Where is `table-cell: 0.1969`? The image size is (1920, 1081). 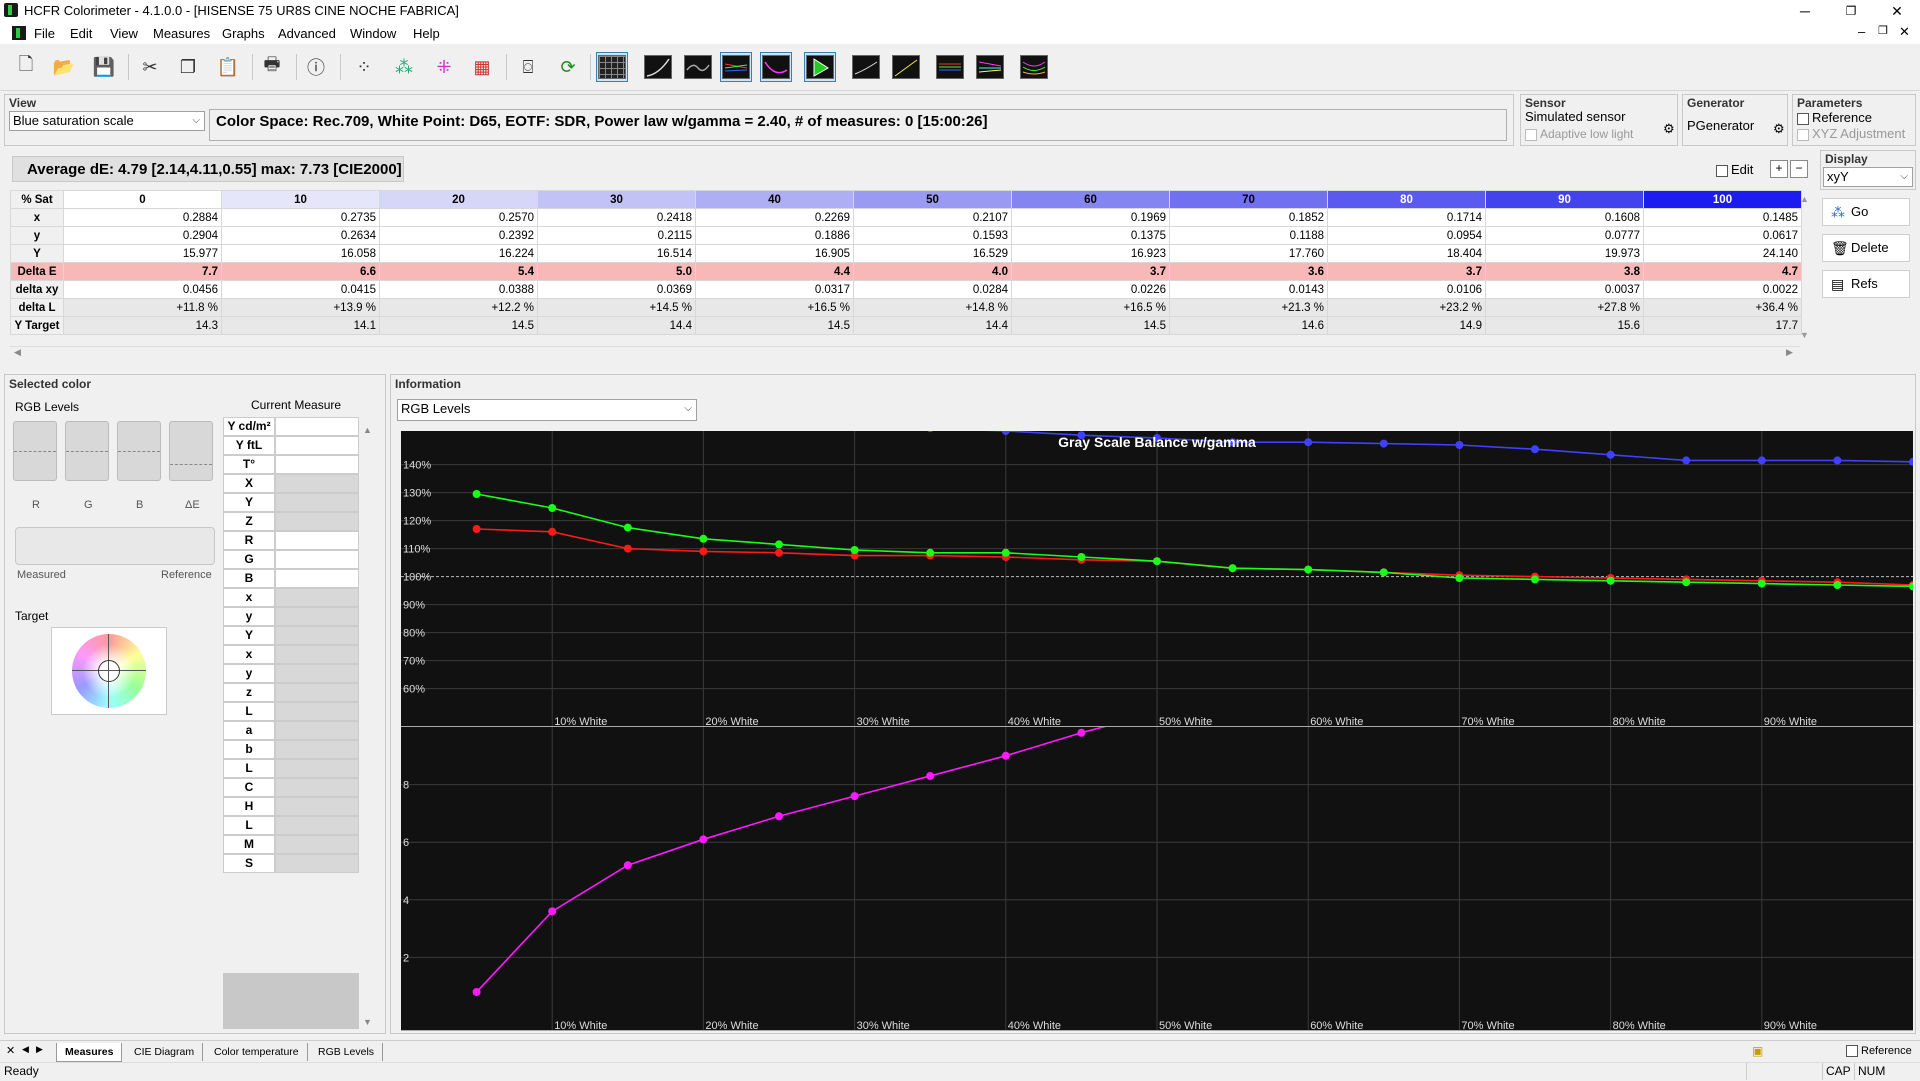 table-cell: 0.1969 is located at coordinates (1090, 217).